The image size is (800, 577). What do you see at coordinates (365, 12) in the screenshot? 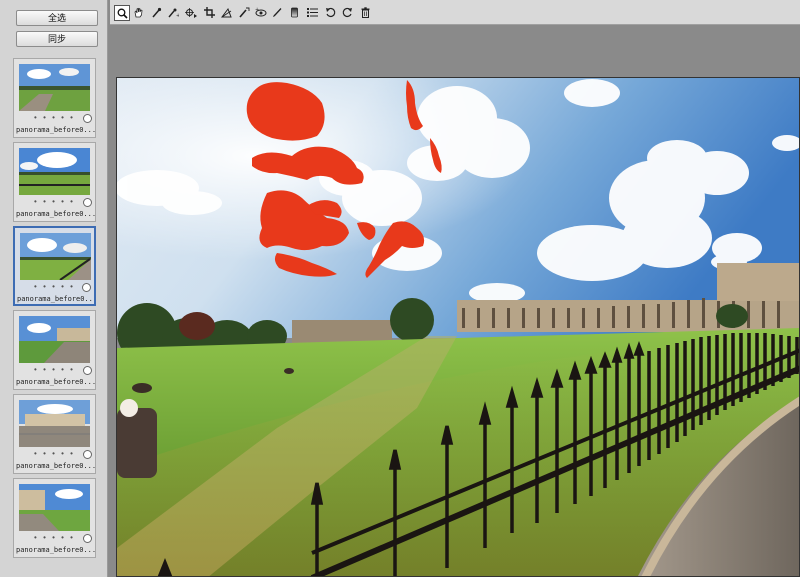
I see `trash-icon` at bounding box center [365, 12].